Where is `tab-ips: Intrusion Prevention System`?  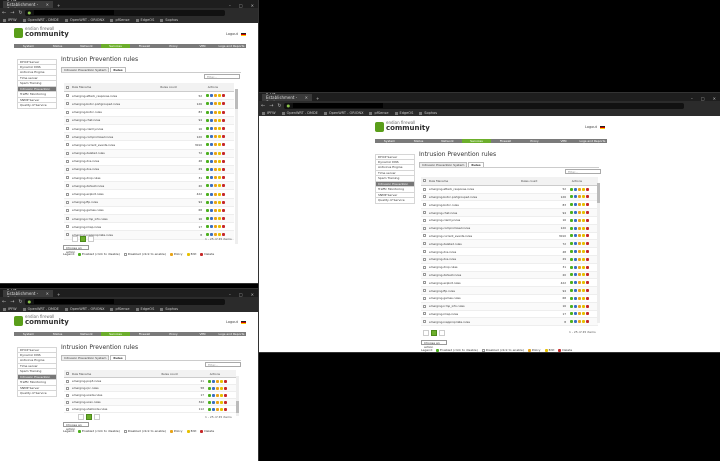
tab-ips: Intrusion Prevention System is located at coordinates (85, 357).